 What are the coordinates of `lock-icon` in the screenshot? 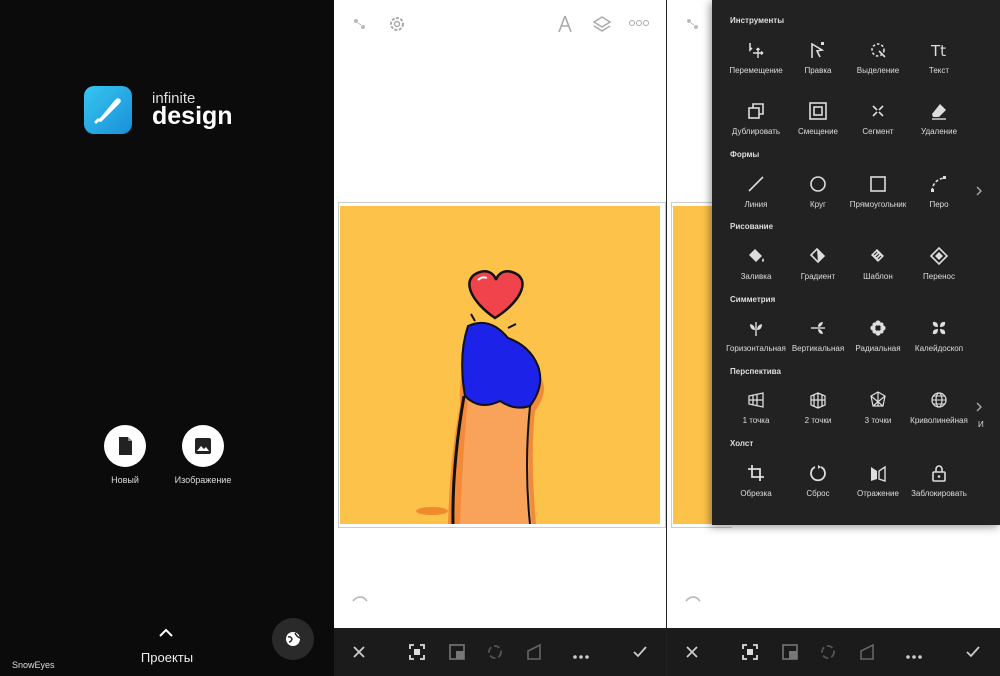 It's located at (939, 473).